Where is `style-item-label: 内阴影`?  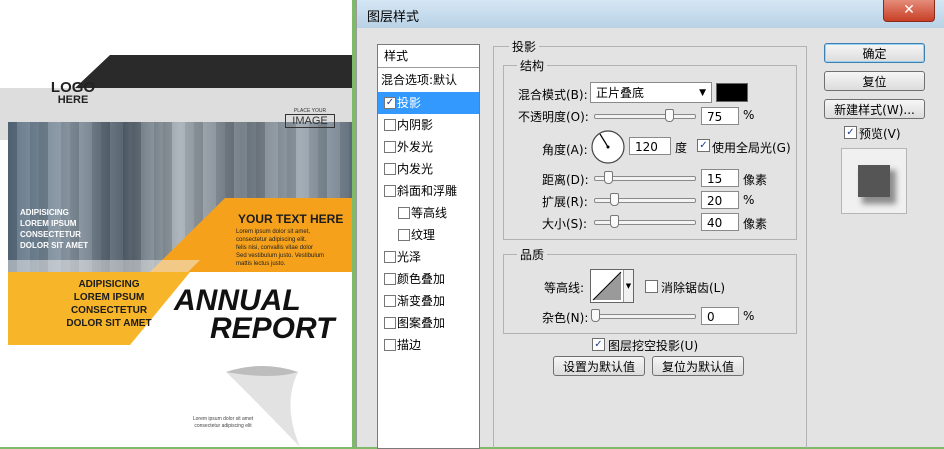 style-item-label: 内阴影 is located at coordinates (415, 125).